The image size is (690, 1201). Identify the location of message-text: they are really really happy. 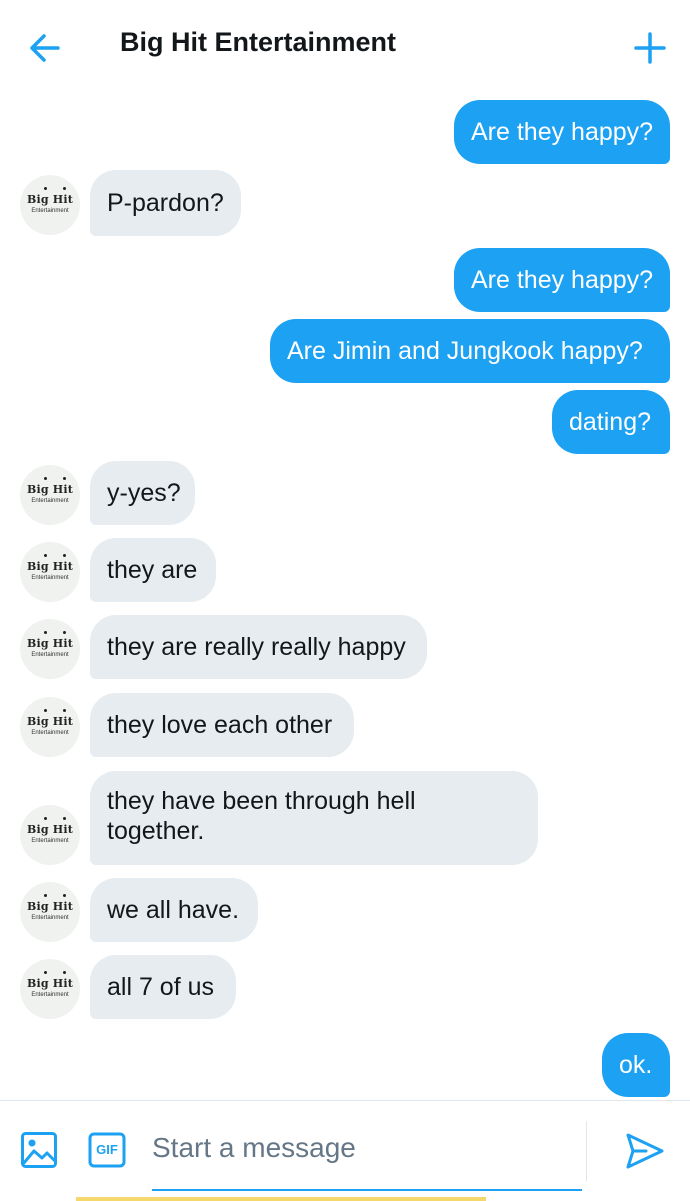
(256, 647).